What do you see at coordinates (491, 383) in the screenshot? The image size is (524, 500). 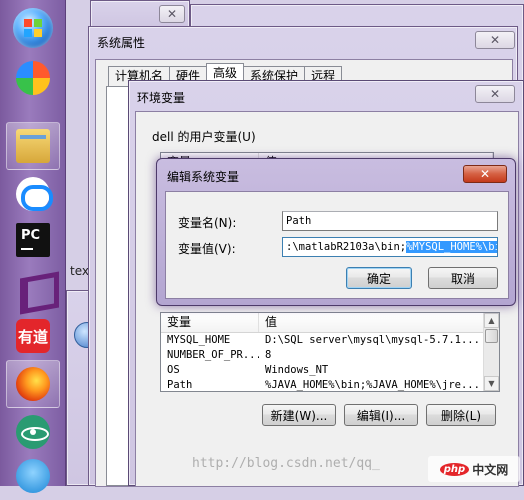 I see `scroll-down-icon: ▼` at bounding box center [491, 383].